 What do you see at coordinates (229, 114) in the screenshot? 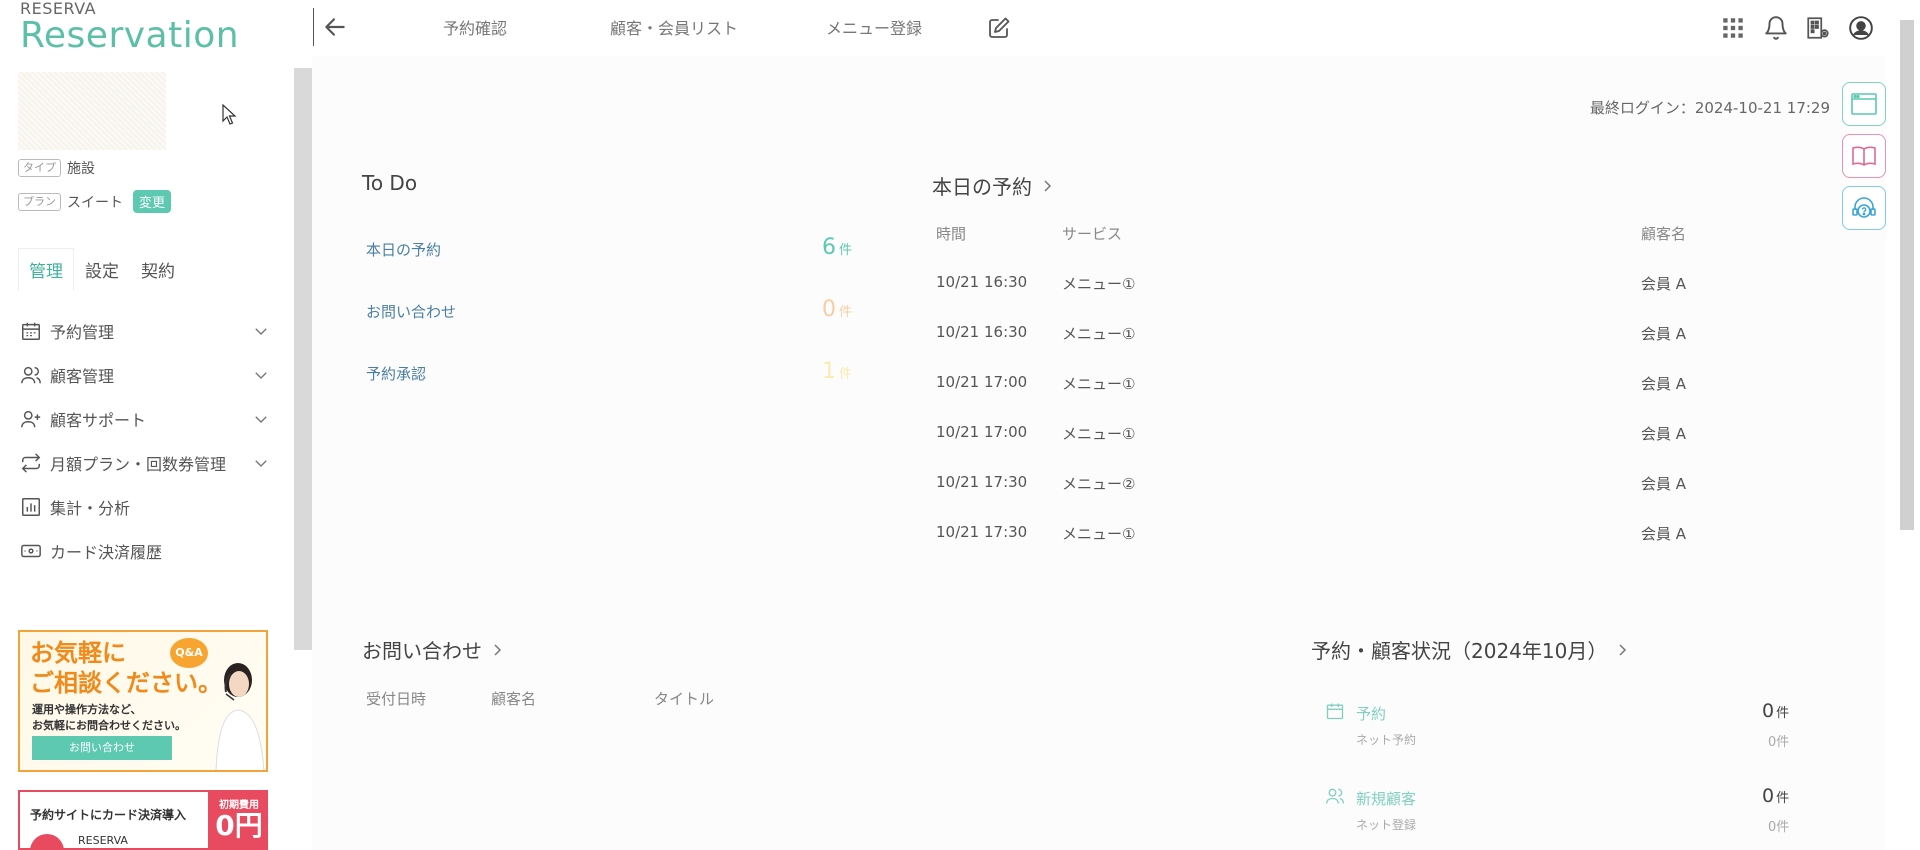
I see `mouse-cursor-icon` at bounding box center [229, 114].